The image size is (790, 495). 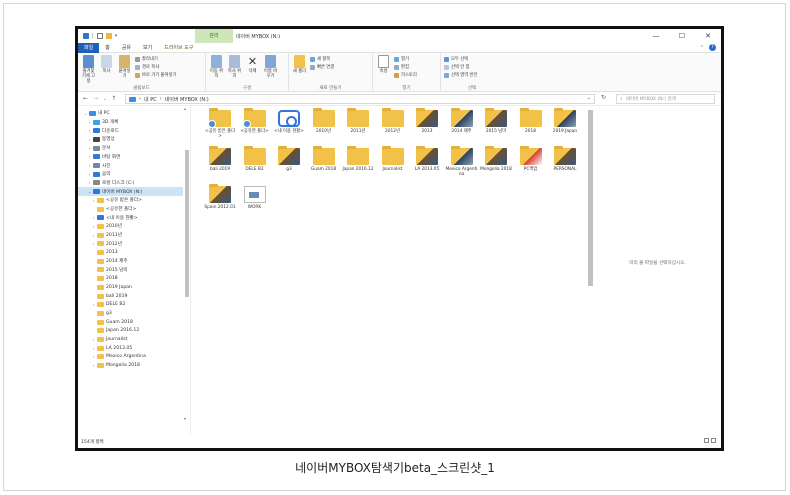 I want to click on nav-item: › 문서, so click(x=130, y=148).